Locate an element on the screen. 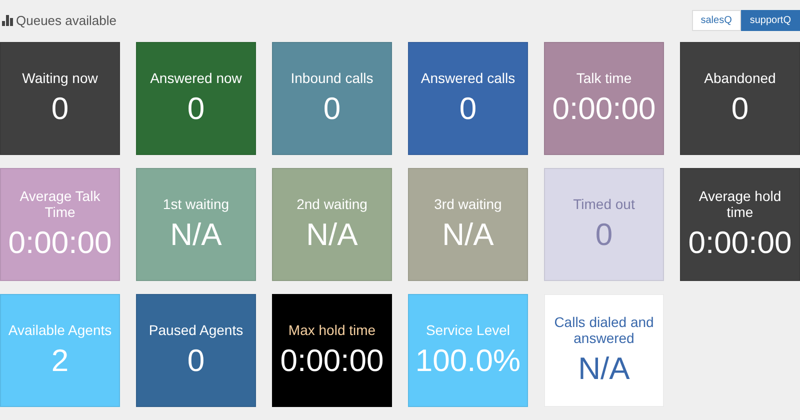 This screenshot has height=420, width=800. stat-label: 1st waiting is located at coordinates (196, 204).